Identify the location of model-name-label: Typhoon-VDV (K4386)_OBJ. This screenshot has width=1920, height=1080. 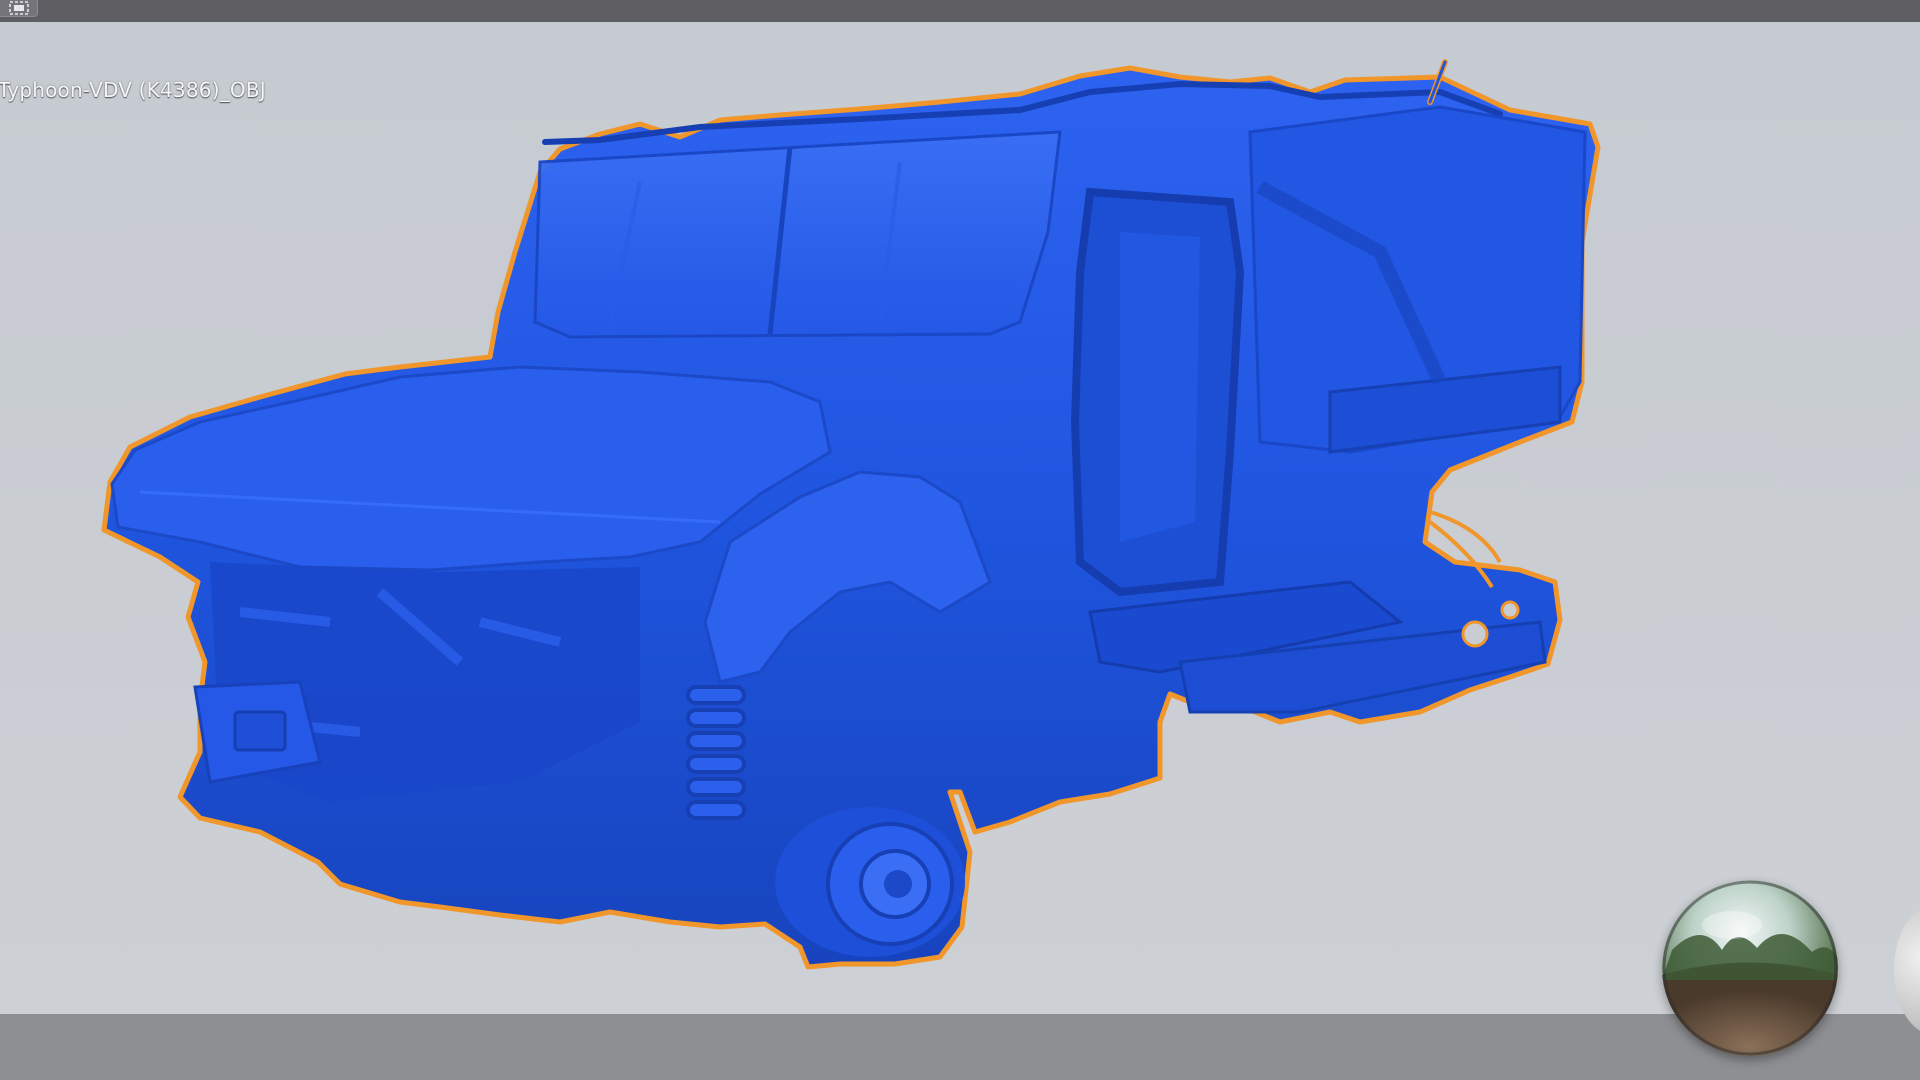
(133, 90).